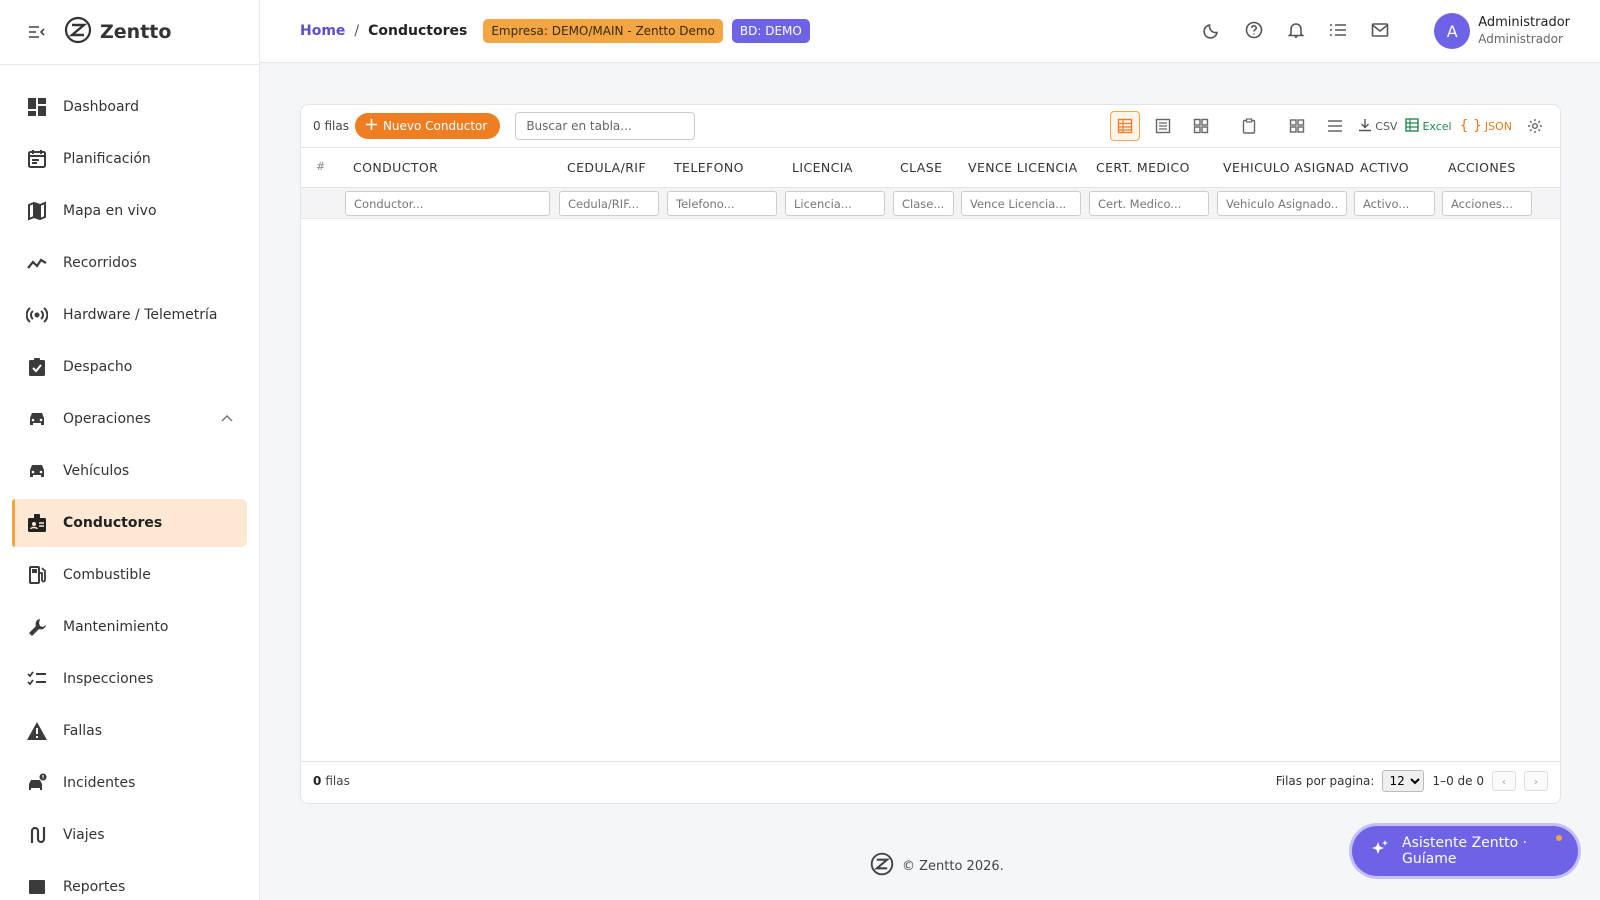 The height and width of the screenshot is (900, 1600). I want to click on rows-per-page-select: 12, so click(1403, 781).